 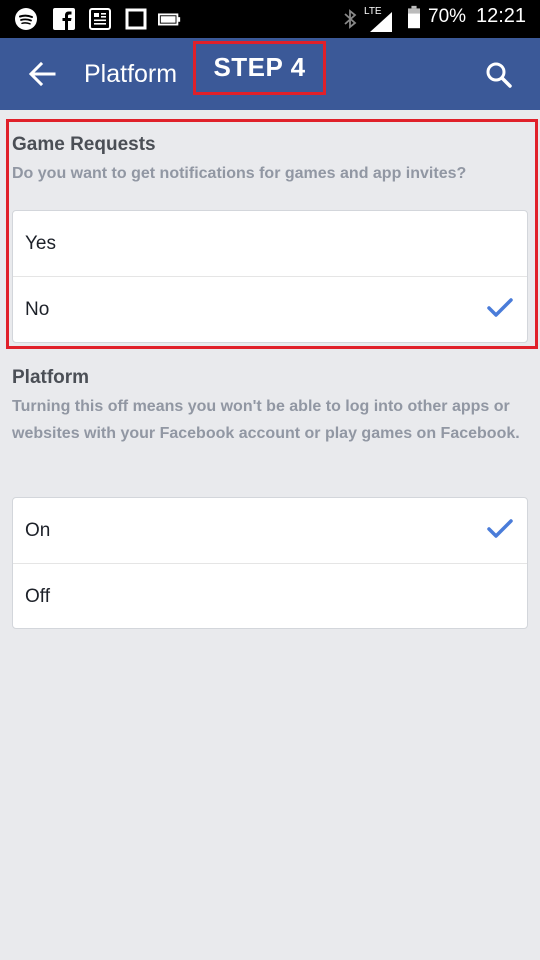 What do you see at coordinates (38, 530) in the screenshot?
I see `option-label: On` at bounding box center [38, 530].